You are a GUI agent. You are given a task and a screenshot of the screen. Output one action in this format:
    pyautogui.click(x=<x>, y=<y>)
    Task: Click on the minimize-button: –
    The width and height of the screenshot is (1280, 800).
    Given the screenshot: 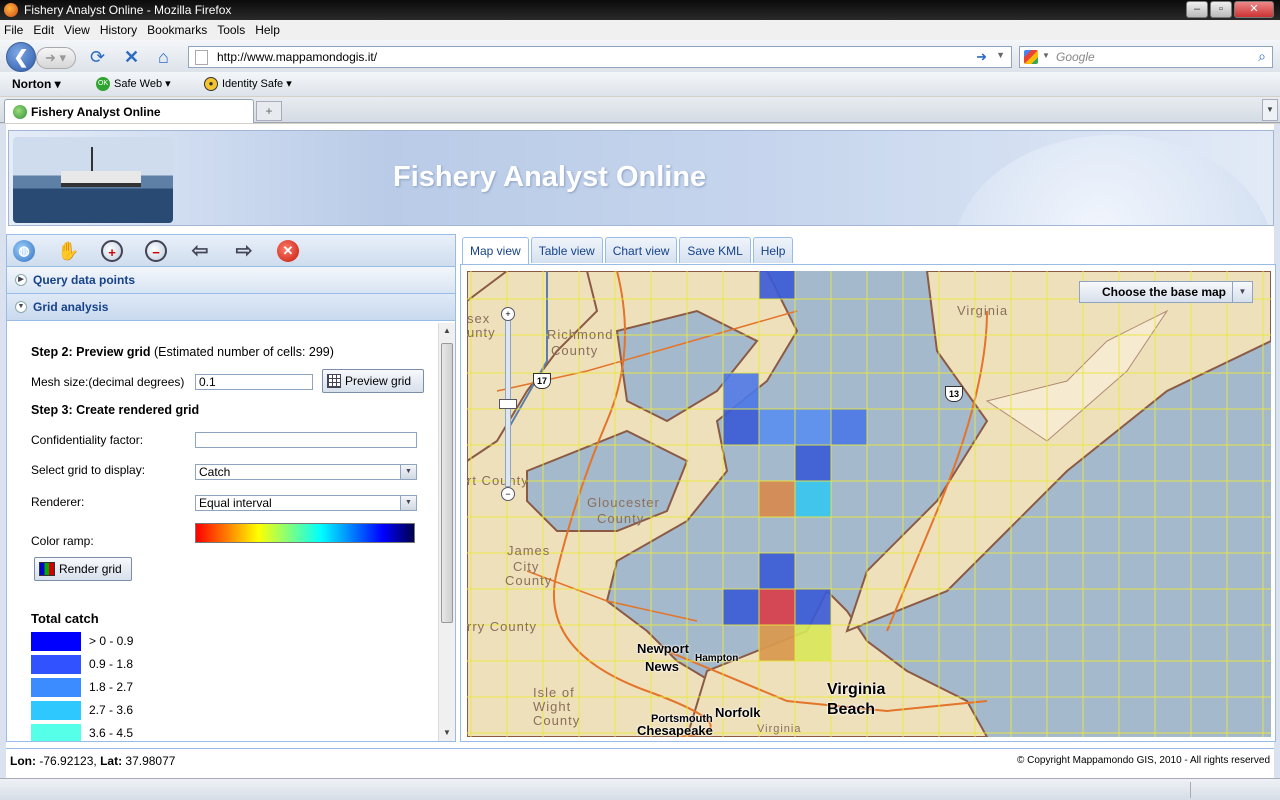 What is the action you would take?
    pyautogui.click(x=1197, y=9)
    